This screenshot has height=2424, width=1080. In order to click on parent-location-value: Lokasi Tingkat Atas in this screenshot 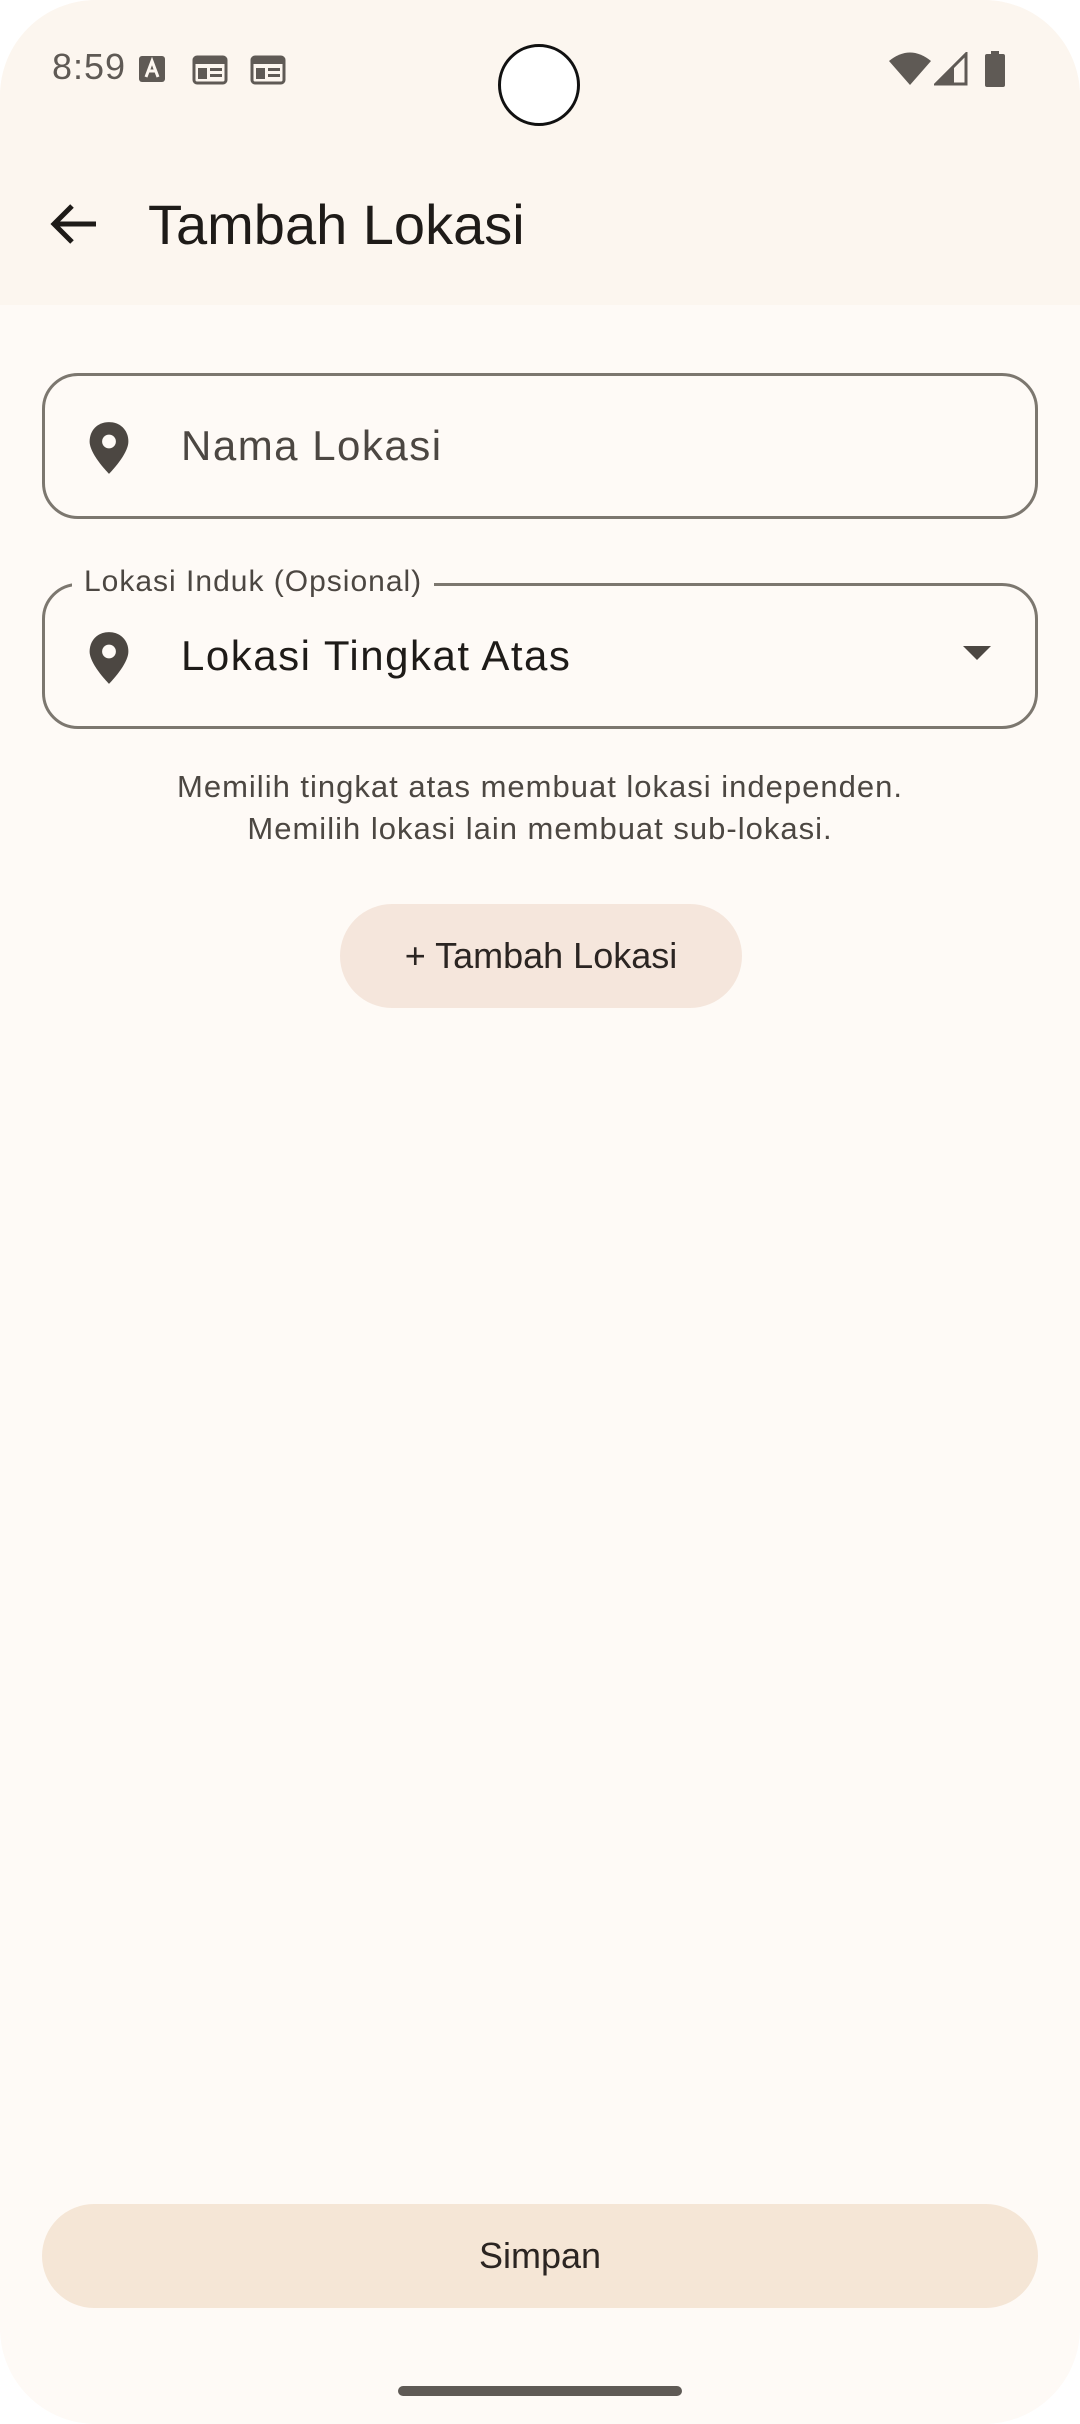, I will do `click(376, 655)`.